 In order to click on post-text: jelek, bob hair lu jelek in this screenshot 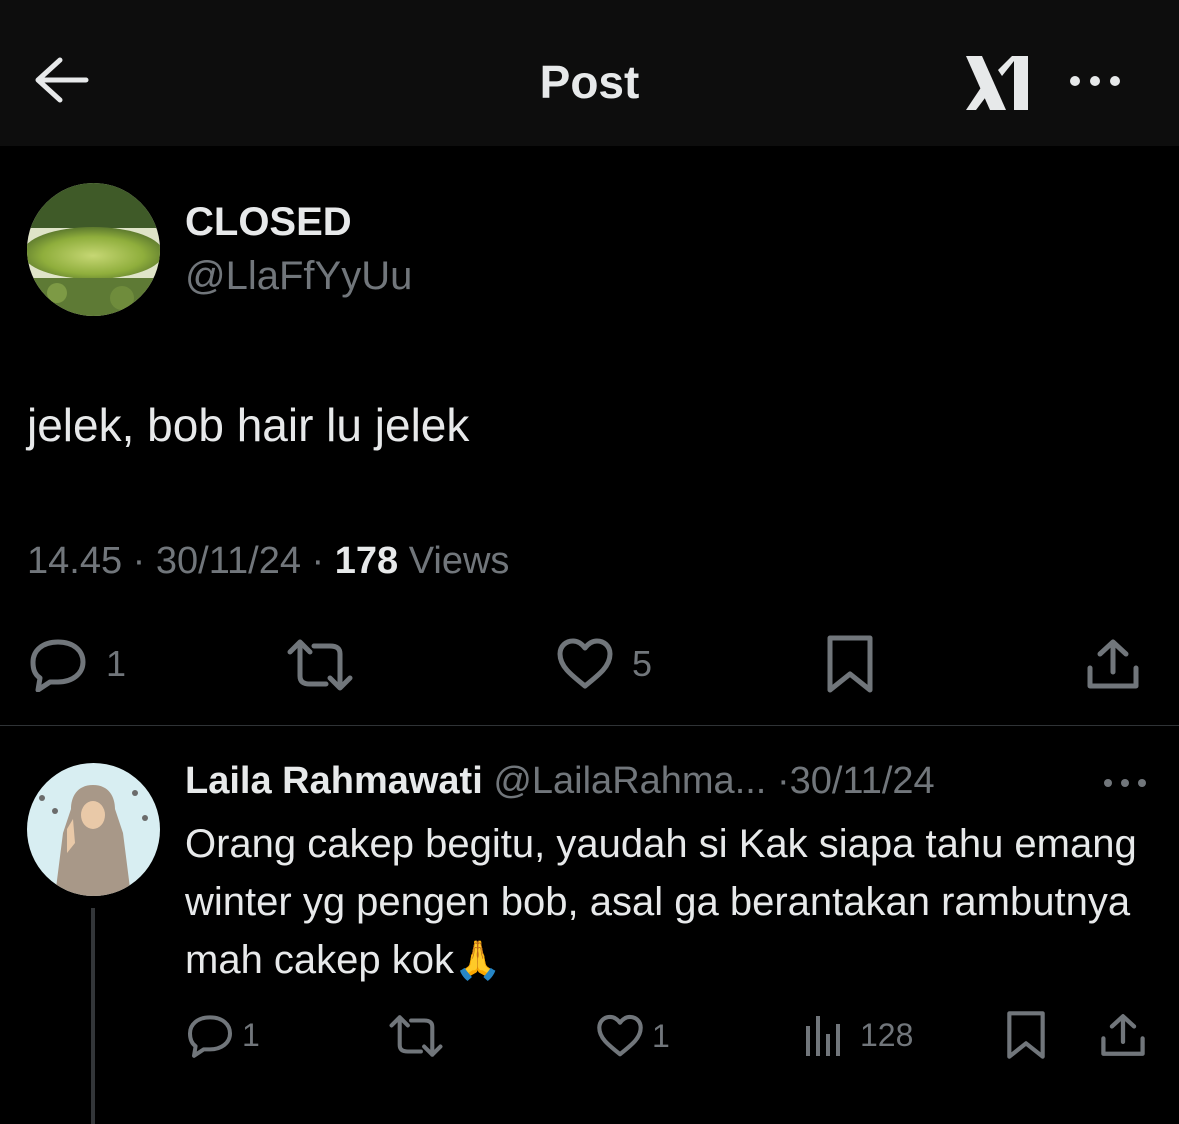, I will do `click(248, 425)`.